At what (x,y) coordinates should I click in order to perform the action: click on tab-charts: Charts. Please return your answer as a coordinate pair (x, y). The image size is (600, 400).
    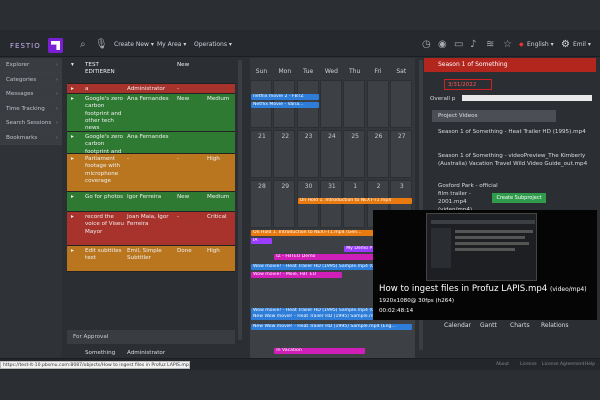
    Looking at the image, I should click on (520, 325).